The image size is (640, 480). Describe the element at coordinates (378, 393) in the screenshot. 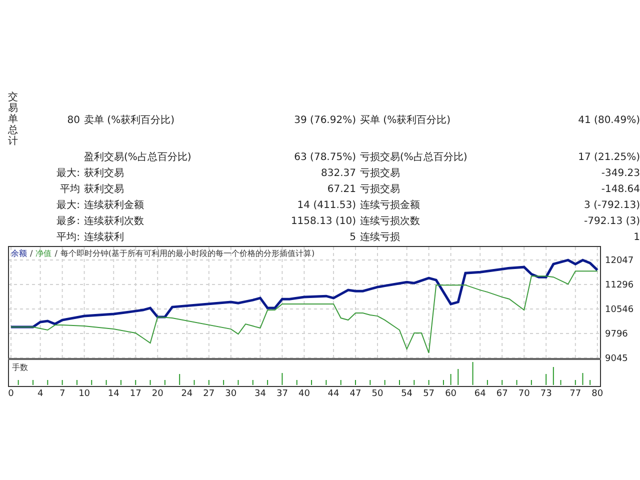

I see `x-tick-label: 50` at that location.